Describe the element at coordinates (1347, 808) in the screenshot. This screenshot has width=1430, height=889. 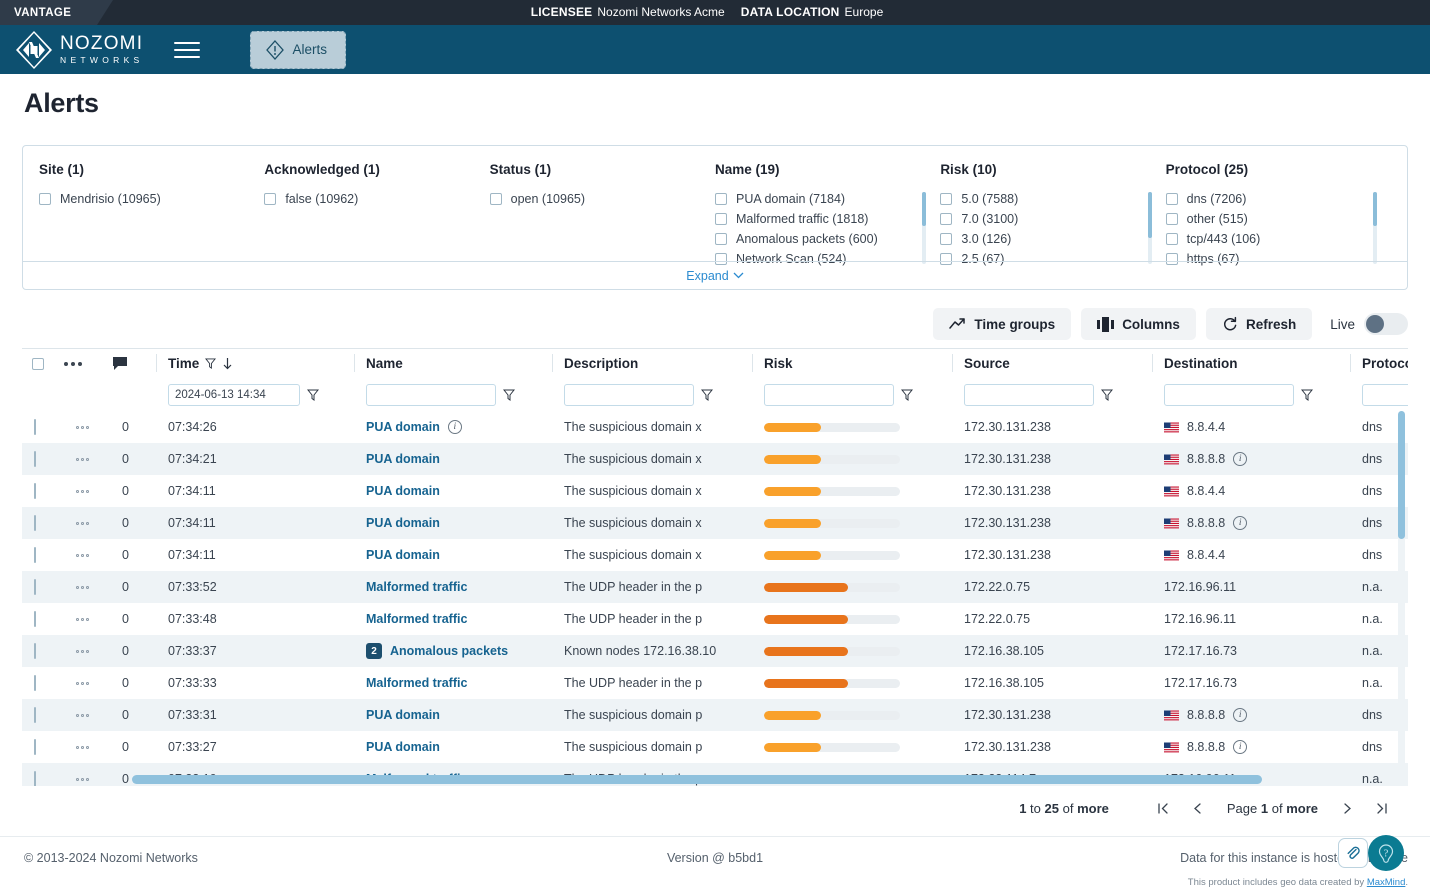
I see `next-page-button` at that location.